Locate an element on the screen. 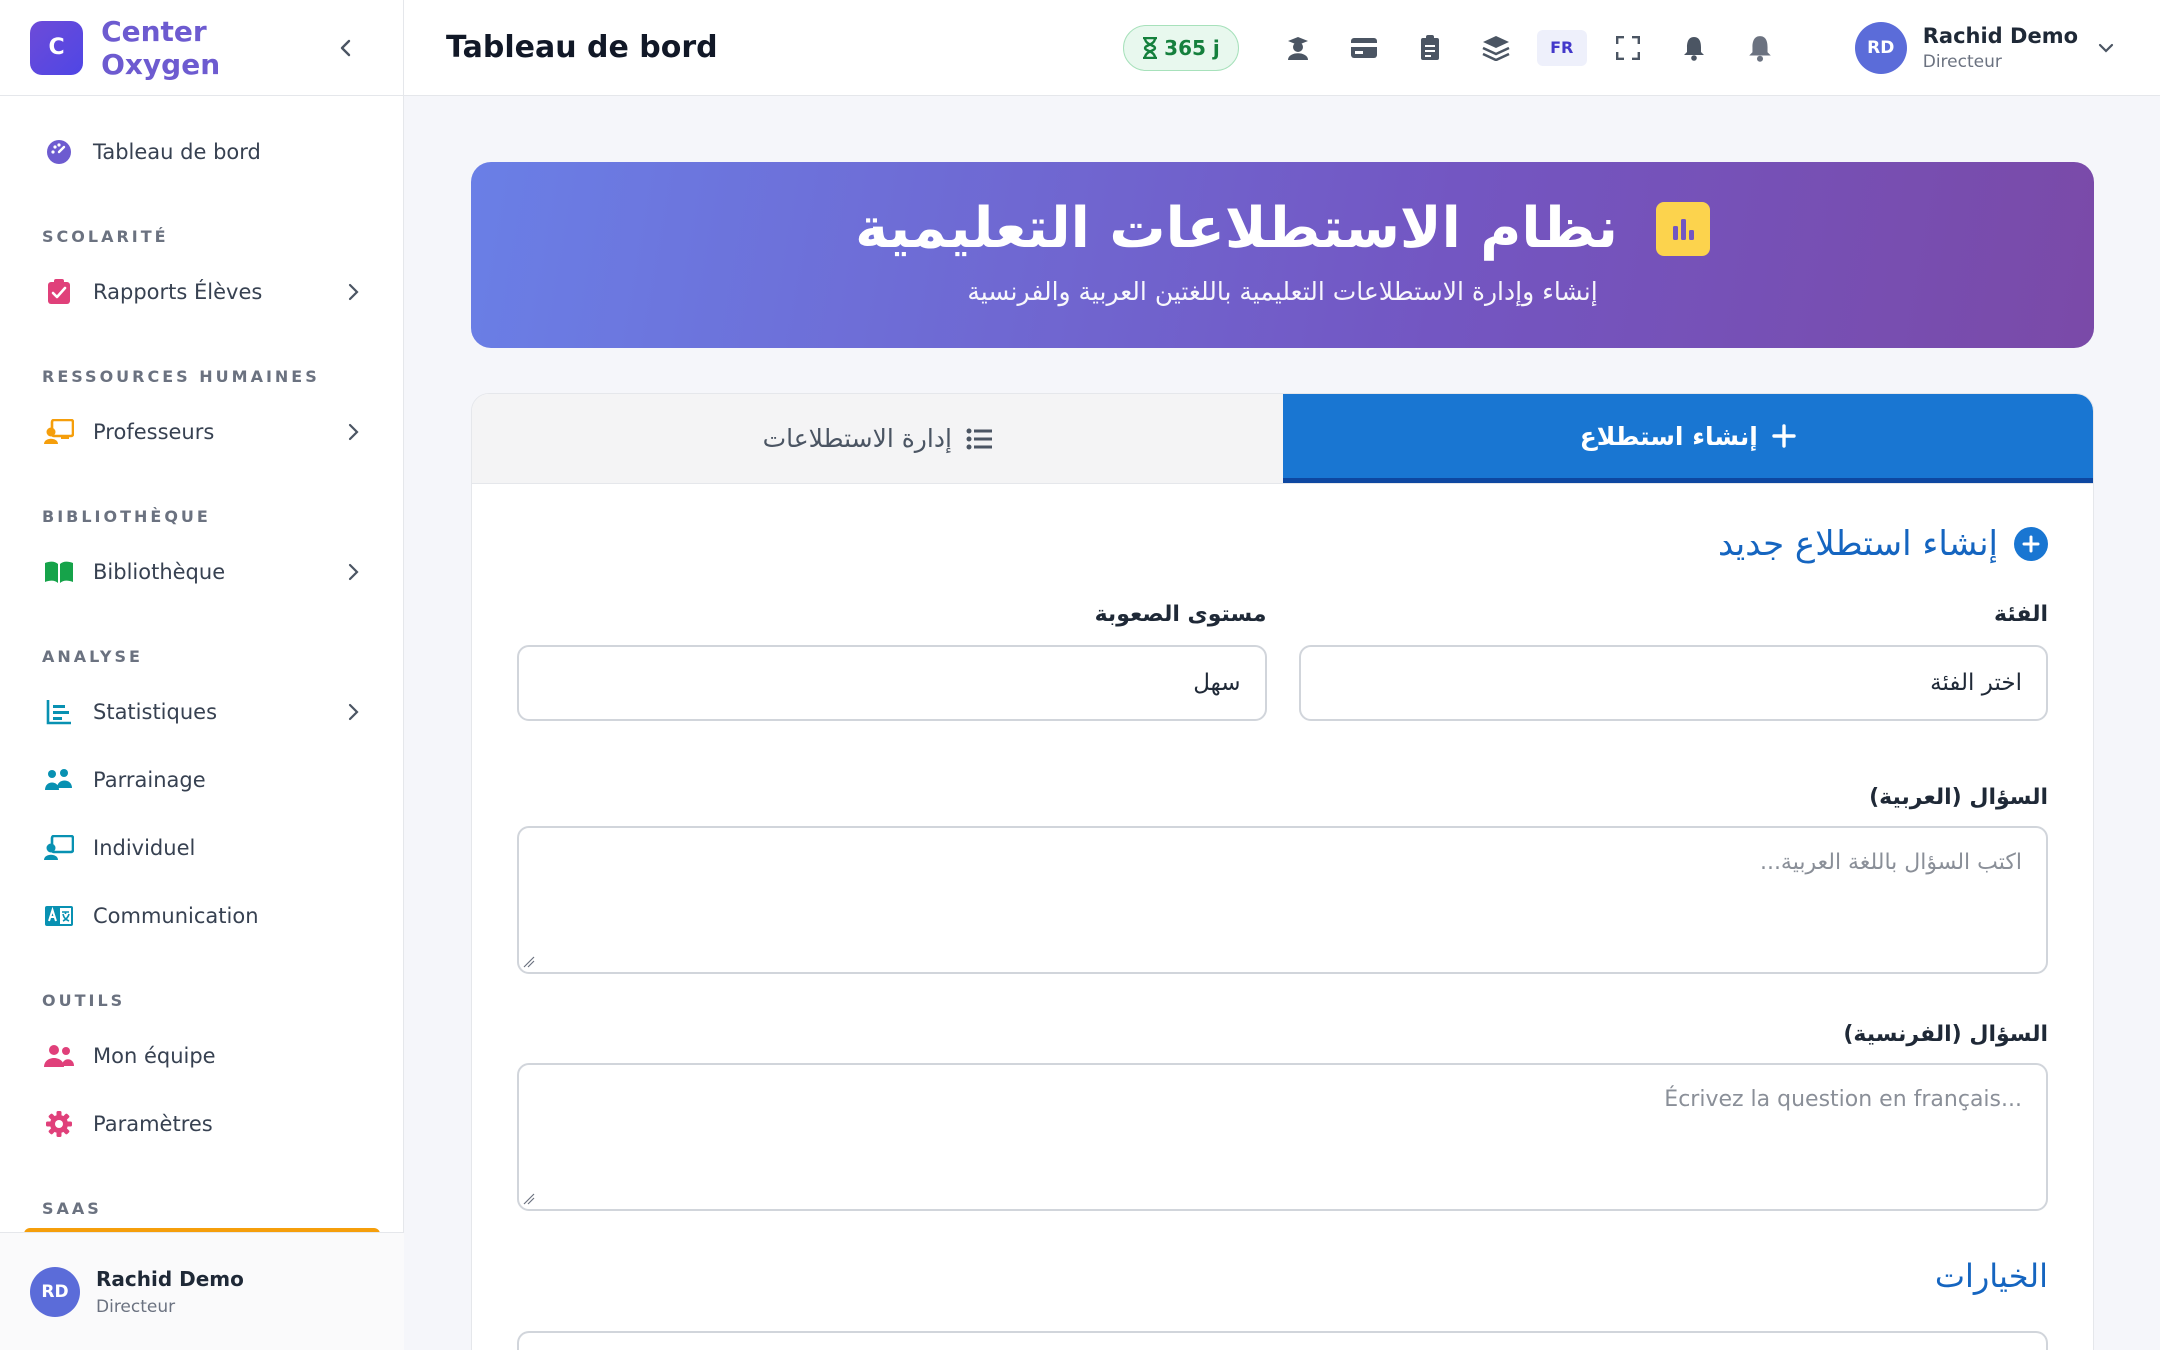 The image size is (2160, 1350). section-header-bibliotheque: BIBLIOTHÈQUE is located at coordinates (126, 516).